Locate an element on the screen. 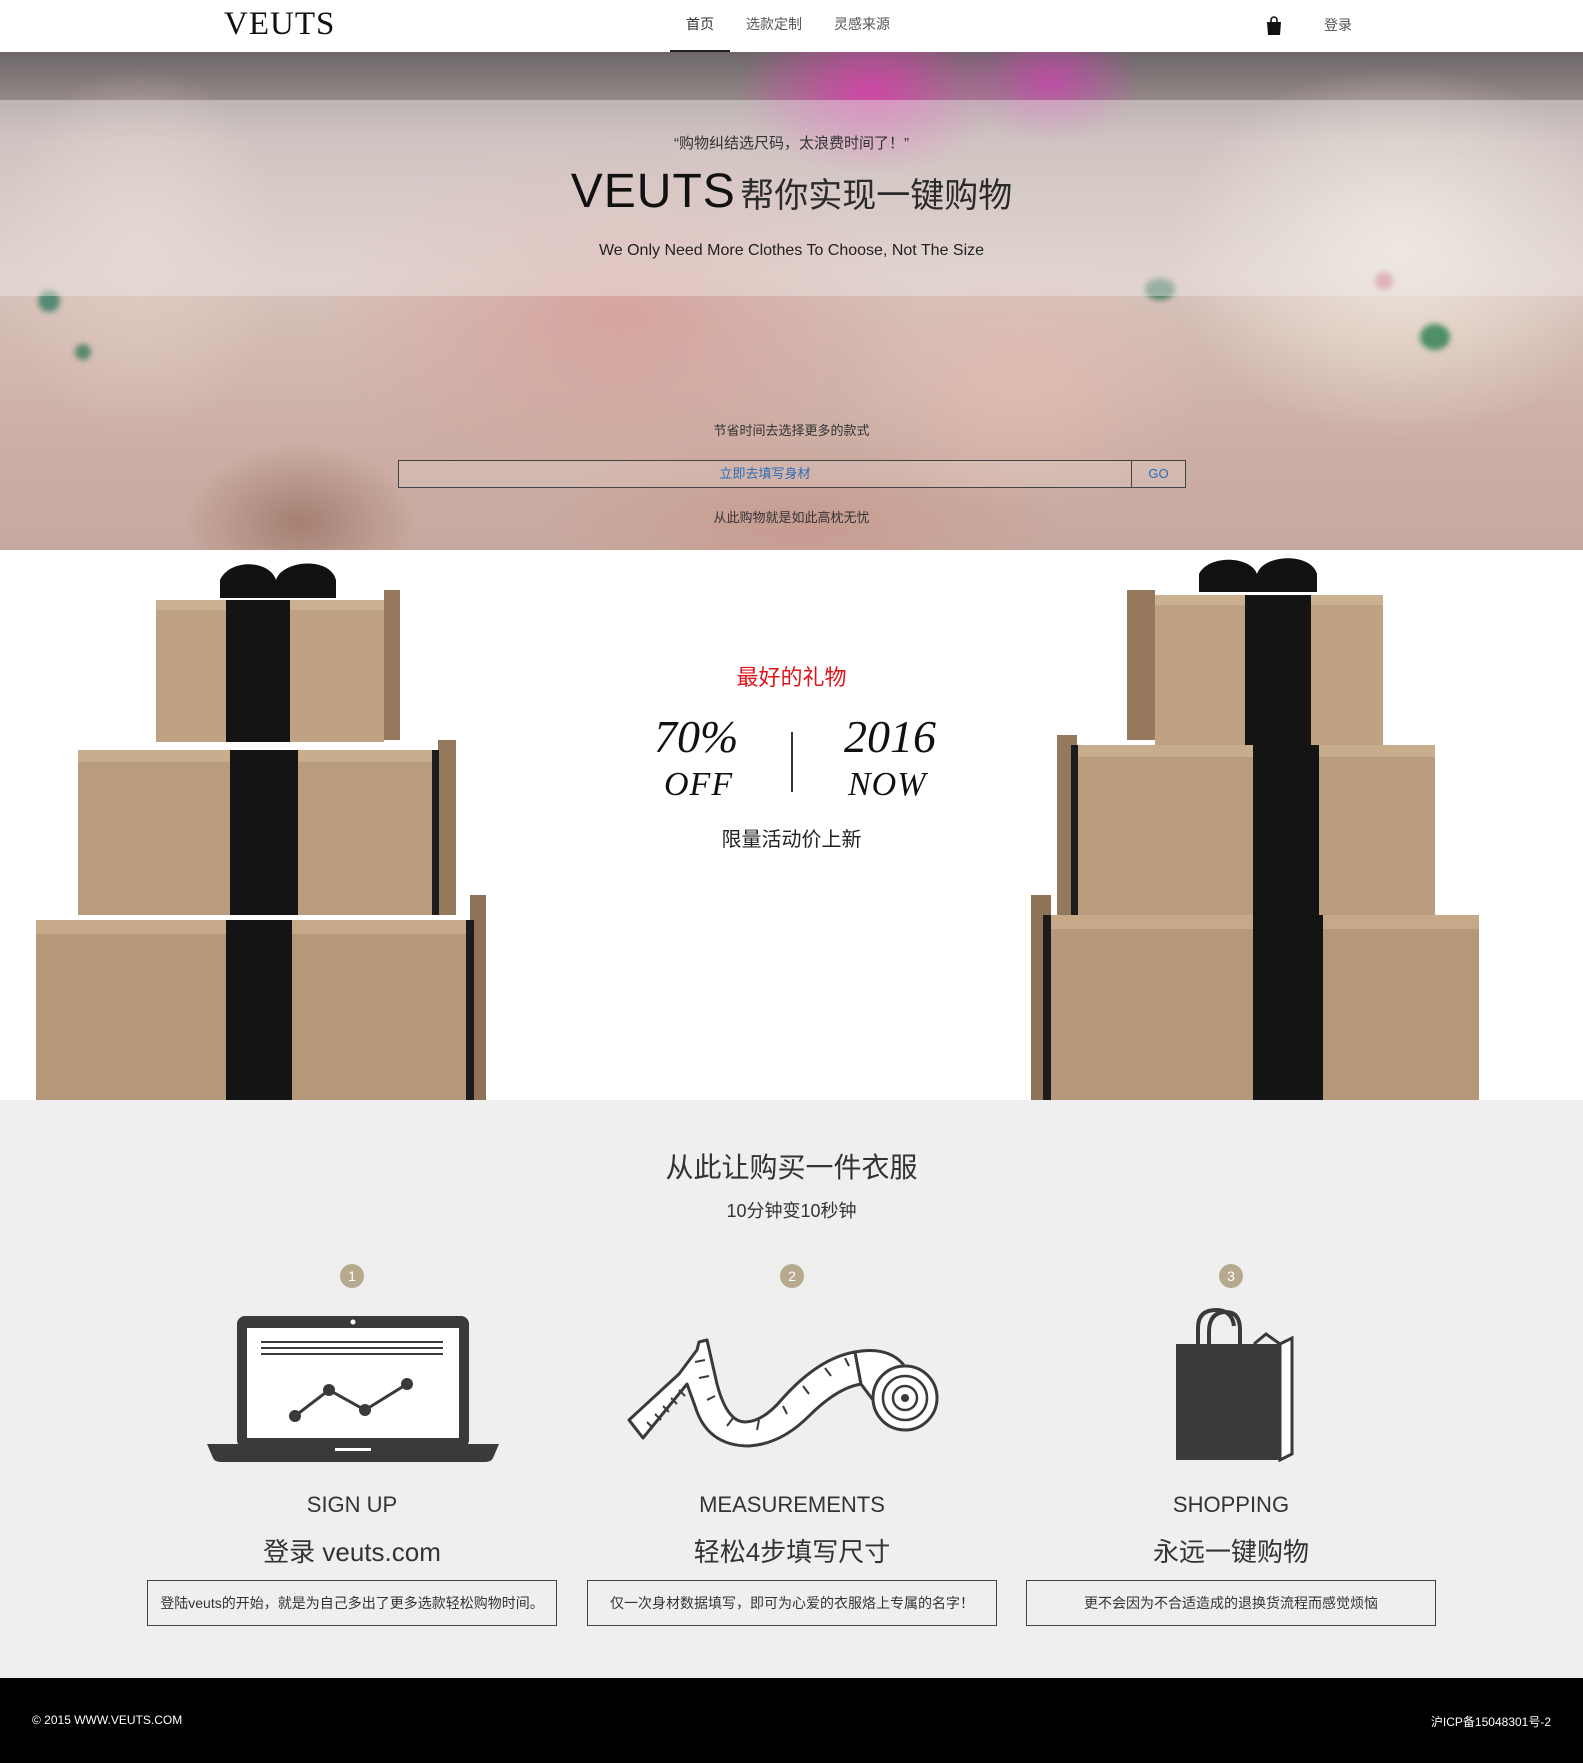 The width and height of the screenshot is (1583, 1763). site-footer: © 2015 WWW.VEUTS.COM 沪ICP备15048301号-2 is located at coordinates (791, 1720).